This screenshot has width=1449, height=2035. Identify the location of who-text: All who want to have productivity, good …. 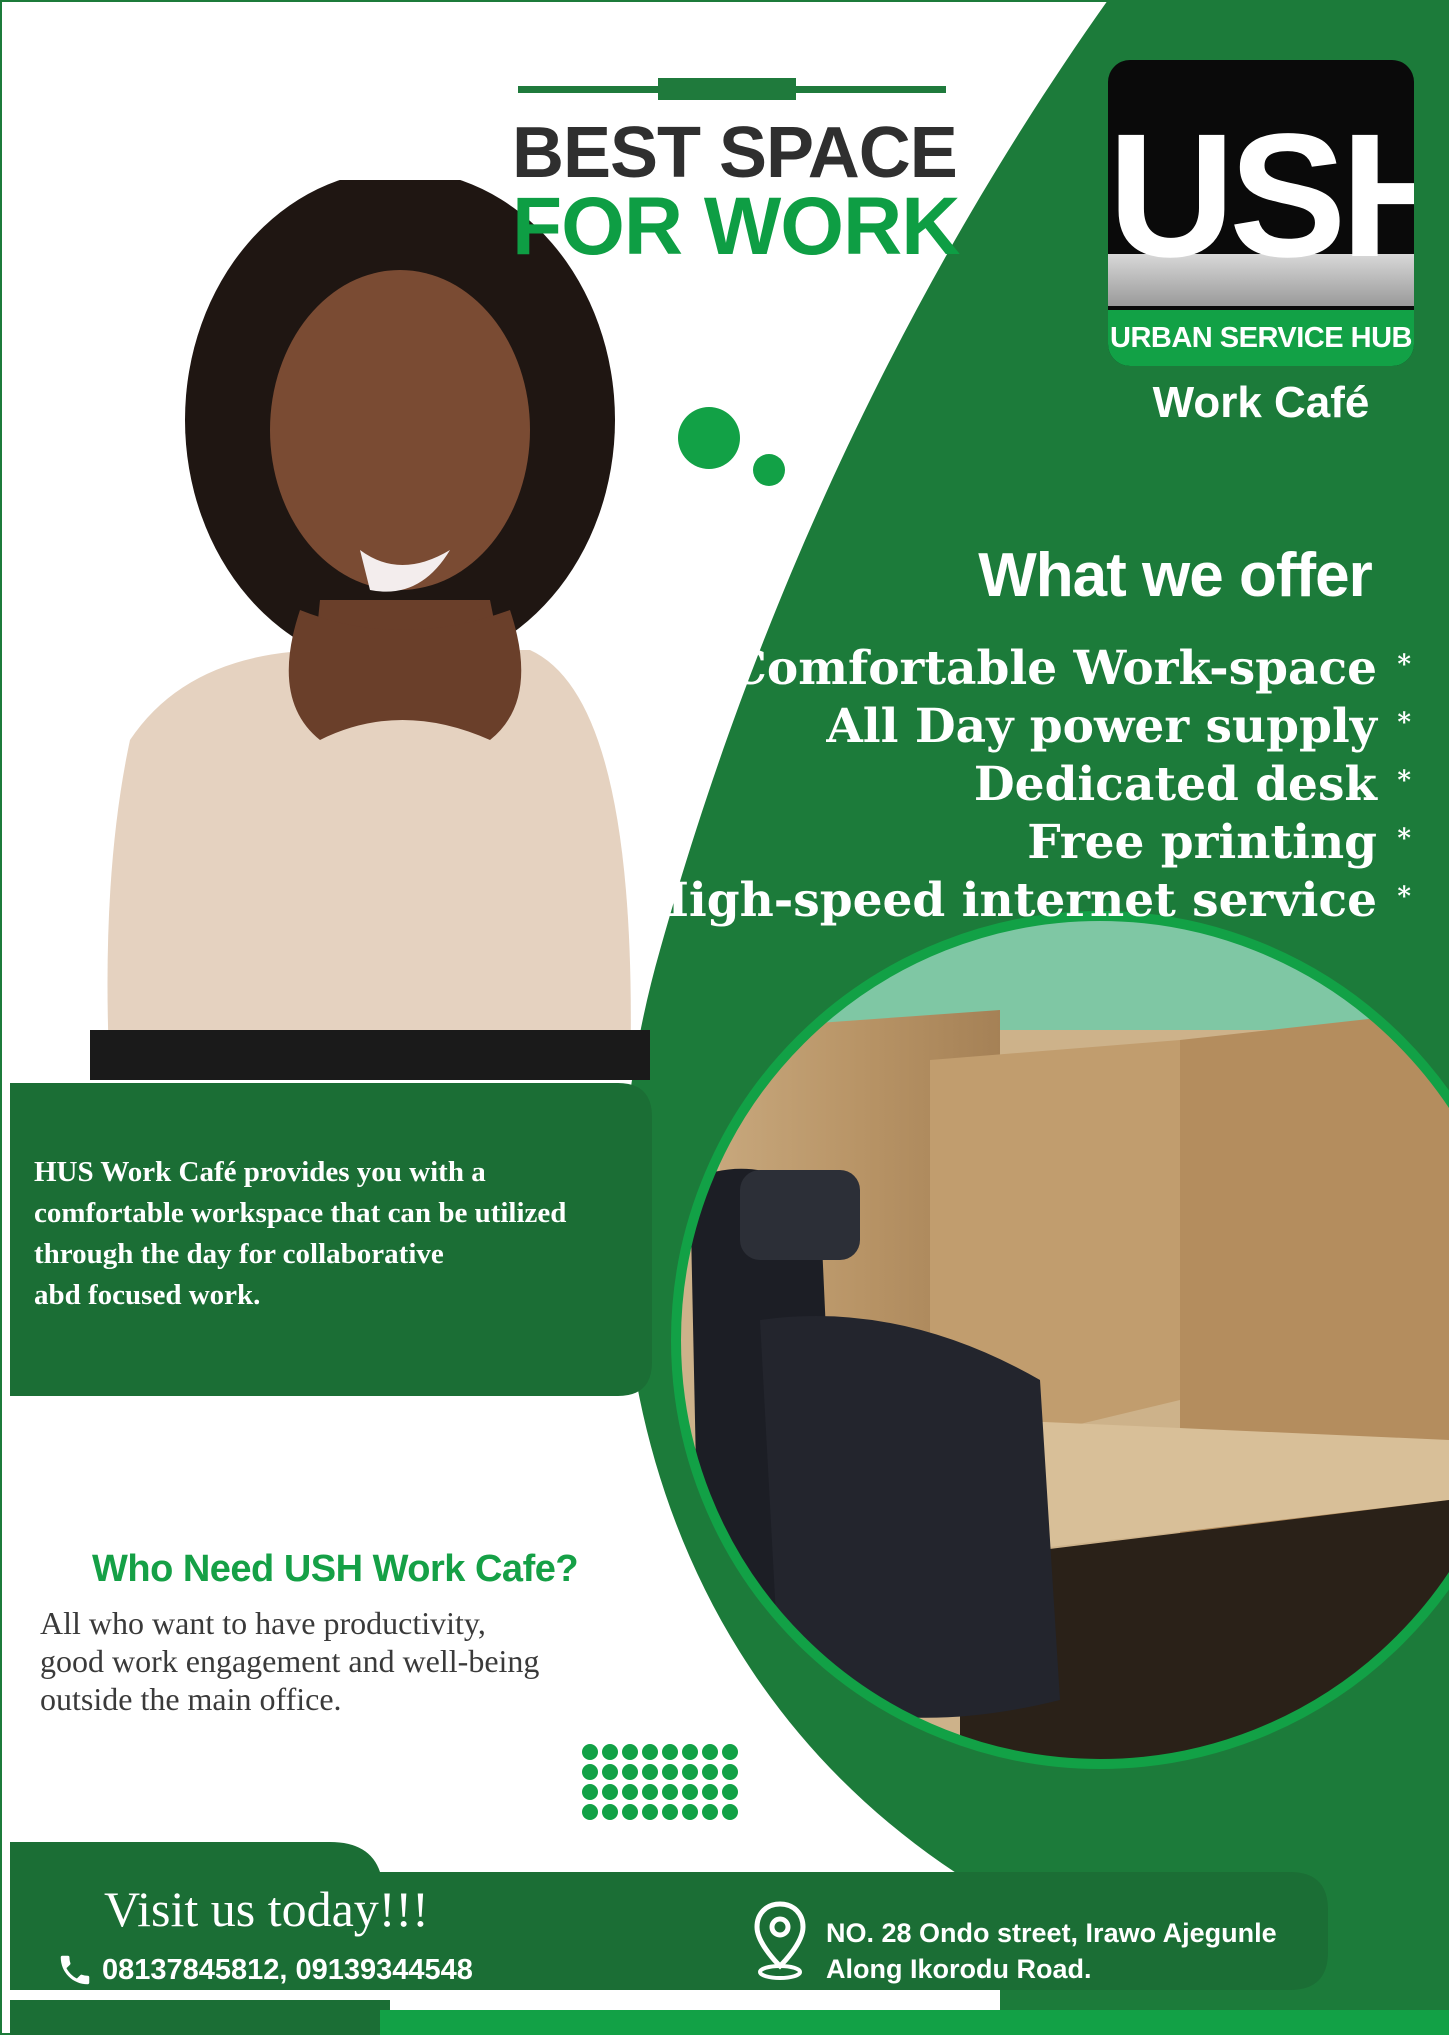
(350, 1661).